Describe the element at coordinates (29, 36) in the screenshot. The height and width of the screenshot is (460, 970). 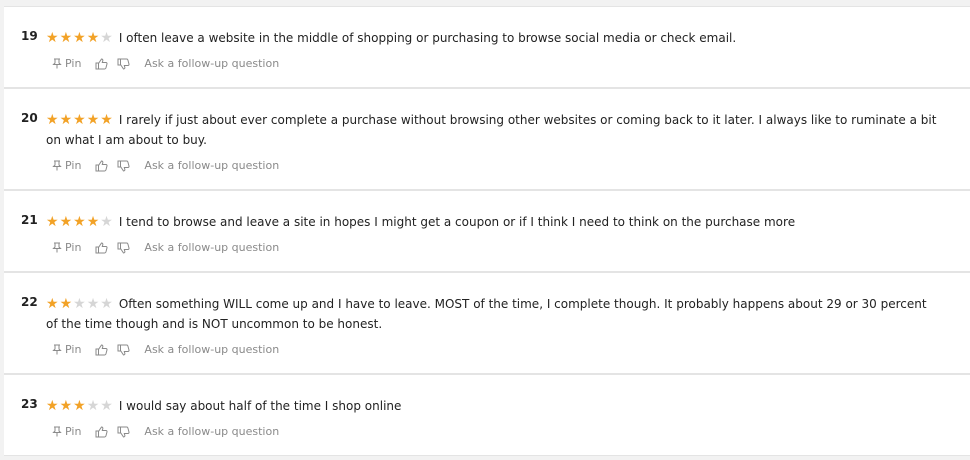
I see `response-number: 19` at that location.